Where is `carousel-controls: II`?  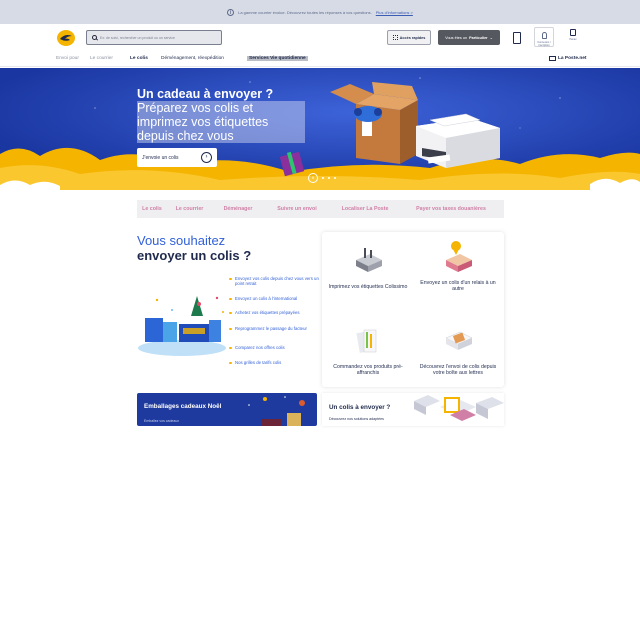 carousel-controls: II is located at coordinates (322, 178).